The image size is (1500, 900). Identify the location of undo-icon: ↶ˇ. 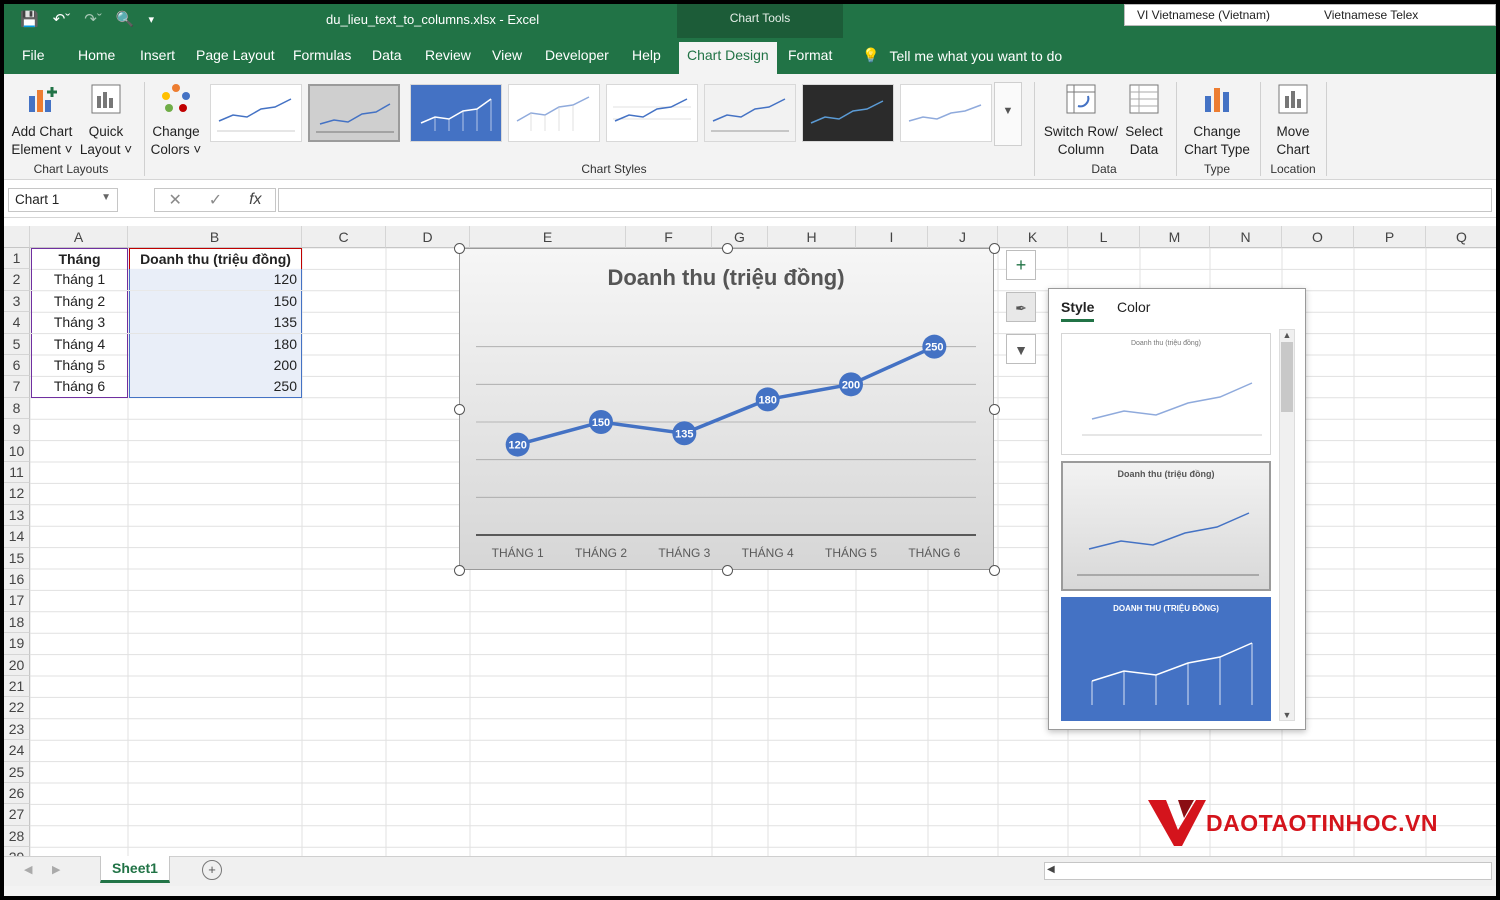
(62, 19).